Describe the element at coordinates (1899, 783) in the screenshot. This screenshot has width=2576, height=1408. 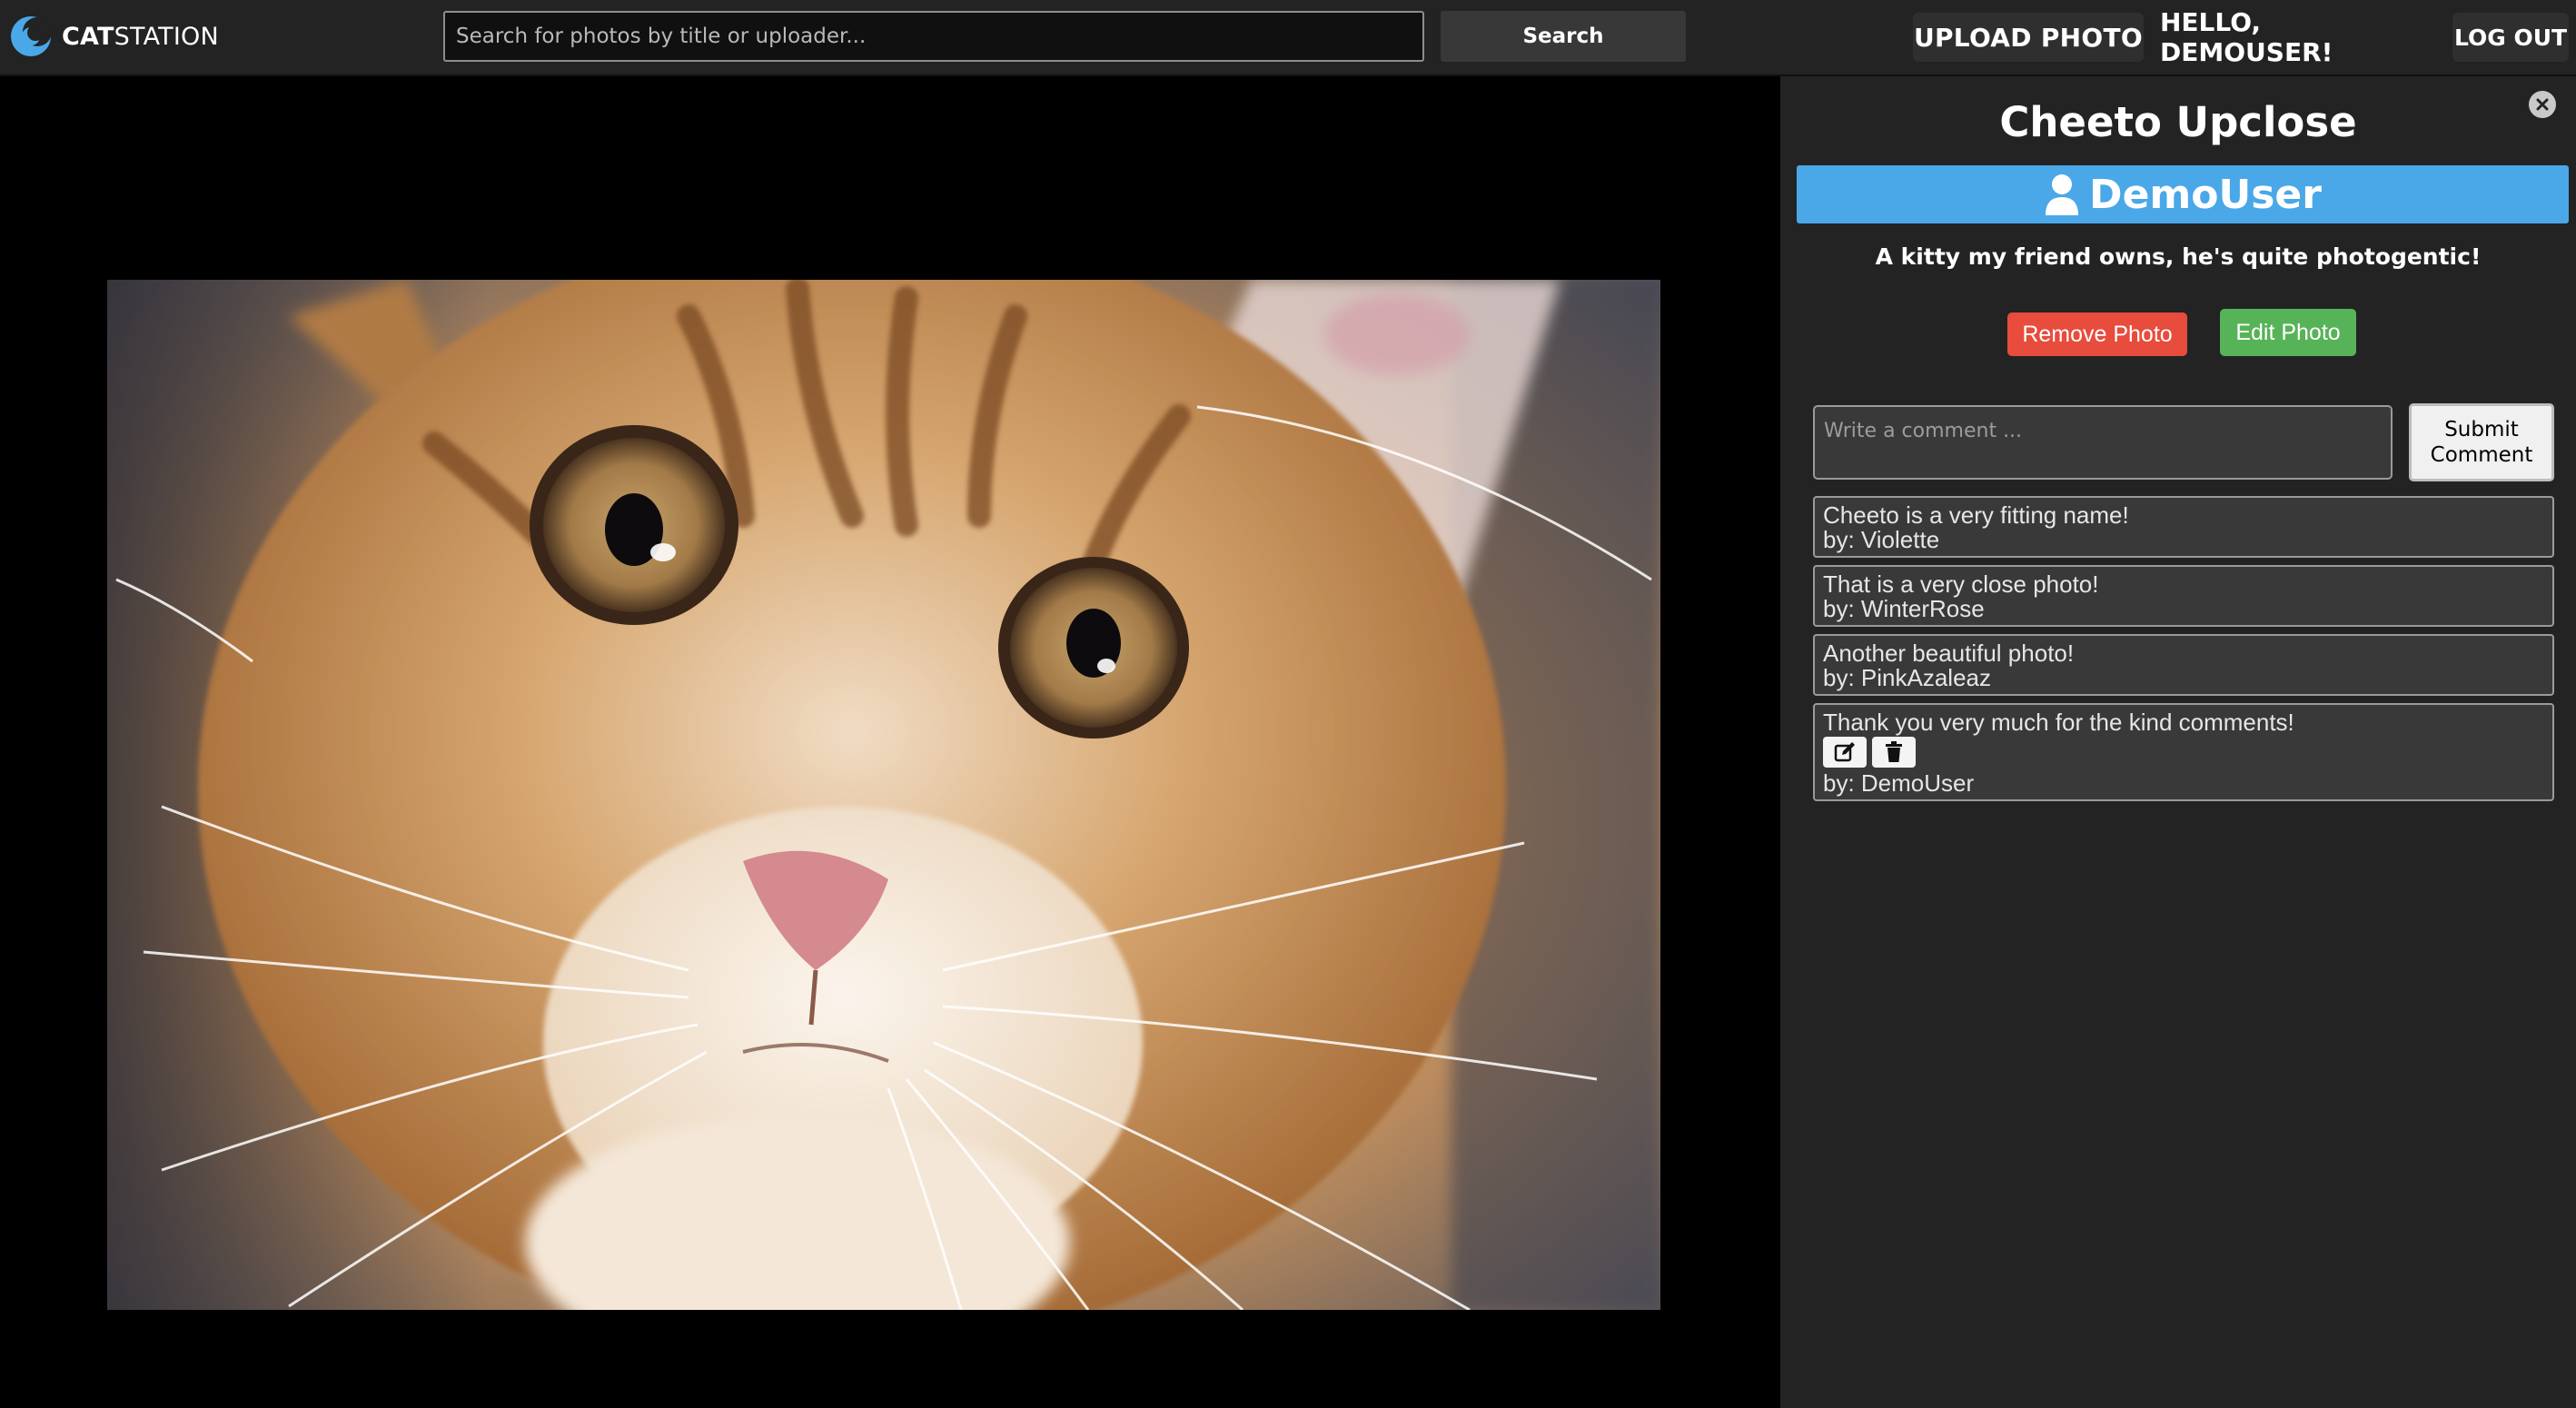
I see `comment-author: by: DemoUser` at that location.